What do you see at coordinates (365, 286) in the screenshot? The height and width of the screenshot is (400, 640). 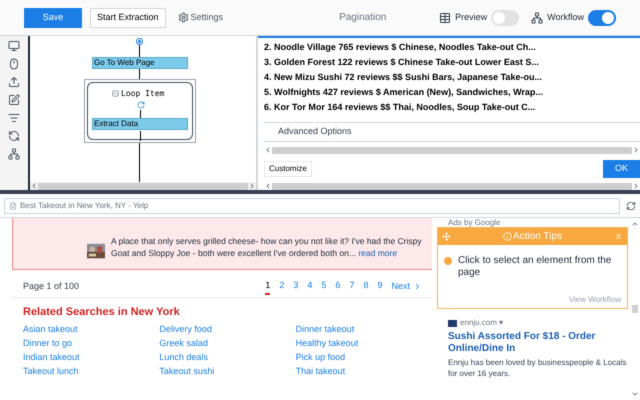 I see `page-link: 8` at bounding box center [365, 286].